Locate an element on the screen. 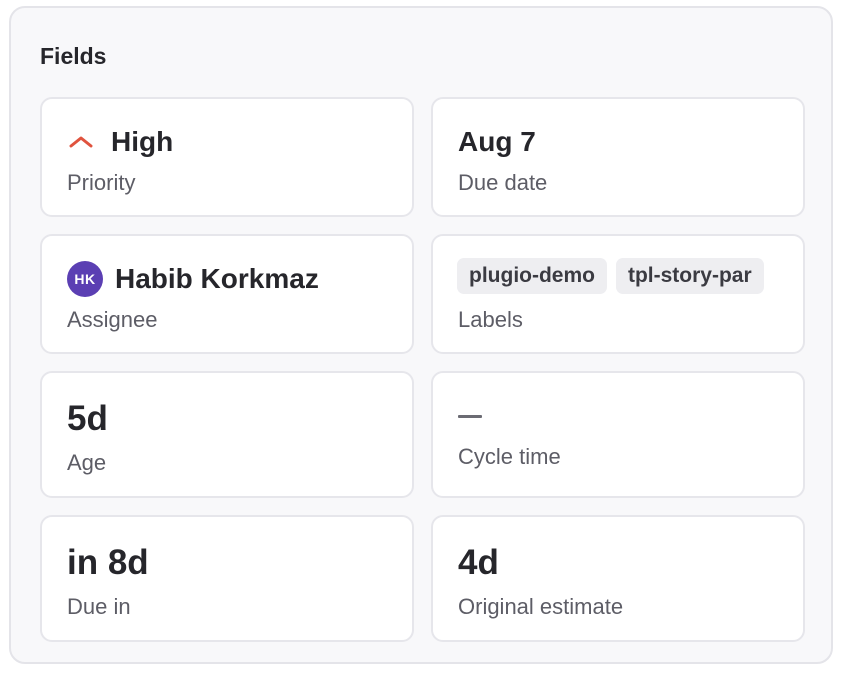 The width and height of the screenshot is (844, 676). labels-label: Labels is located at coordinates (490, 319).